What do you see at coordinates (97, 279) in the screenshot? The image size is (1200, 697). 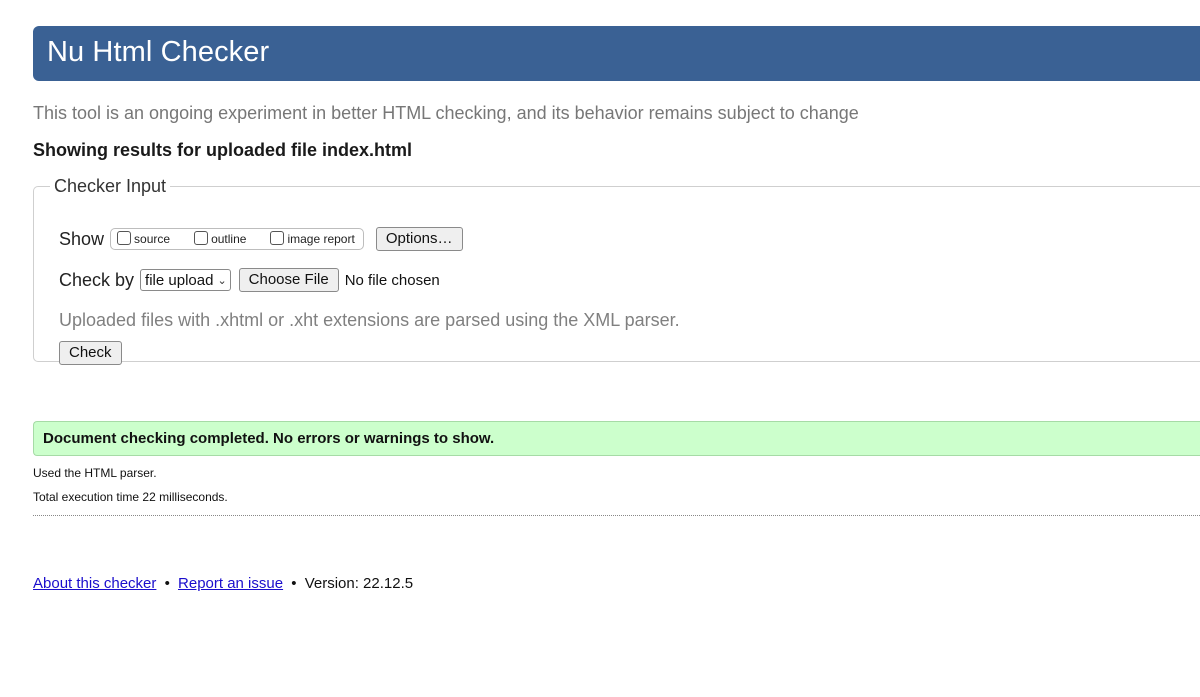 I see `check-by-label: Check by` at bounding box center [97, 279].